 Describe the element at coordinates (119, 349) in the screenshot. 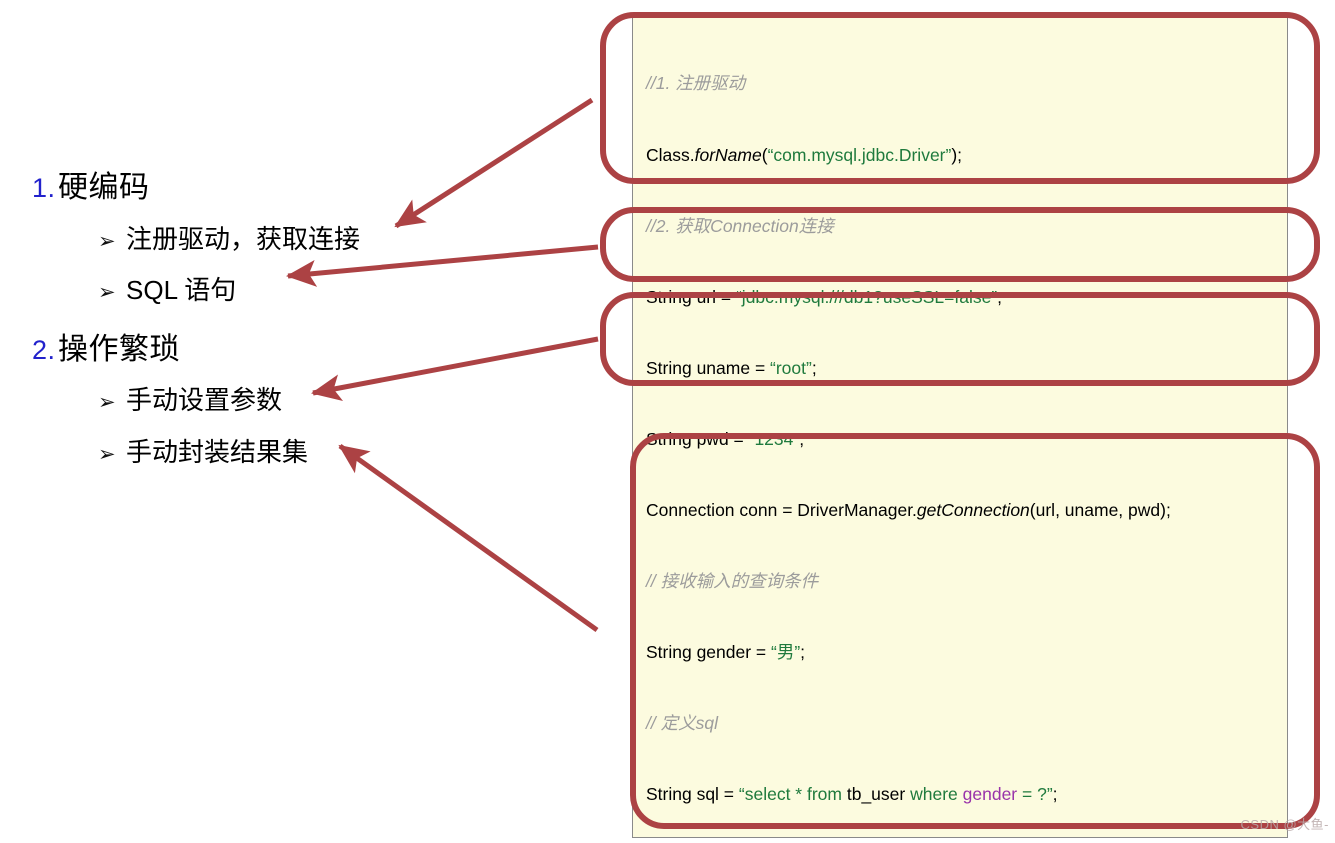

I see `outline-item-2-label: 操作繁琐` at that location.